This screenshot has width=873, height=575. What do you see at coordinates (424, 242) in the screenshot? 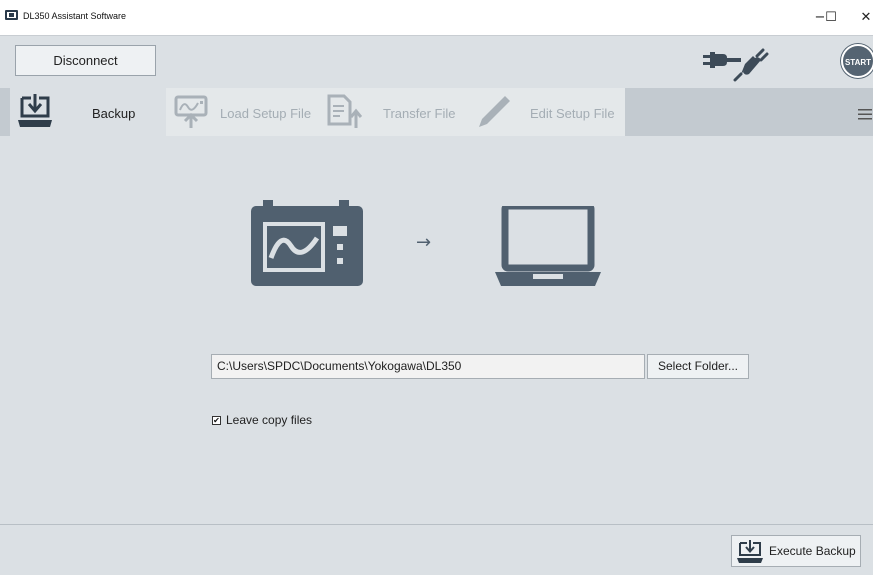
I see `direction-arrow: →` at bounding box center [424, 242].